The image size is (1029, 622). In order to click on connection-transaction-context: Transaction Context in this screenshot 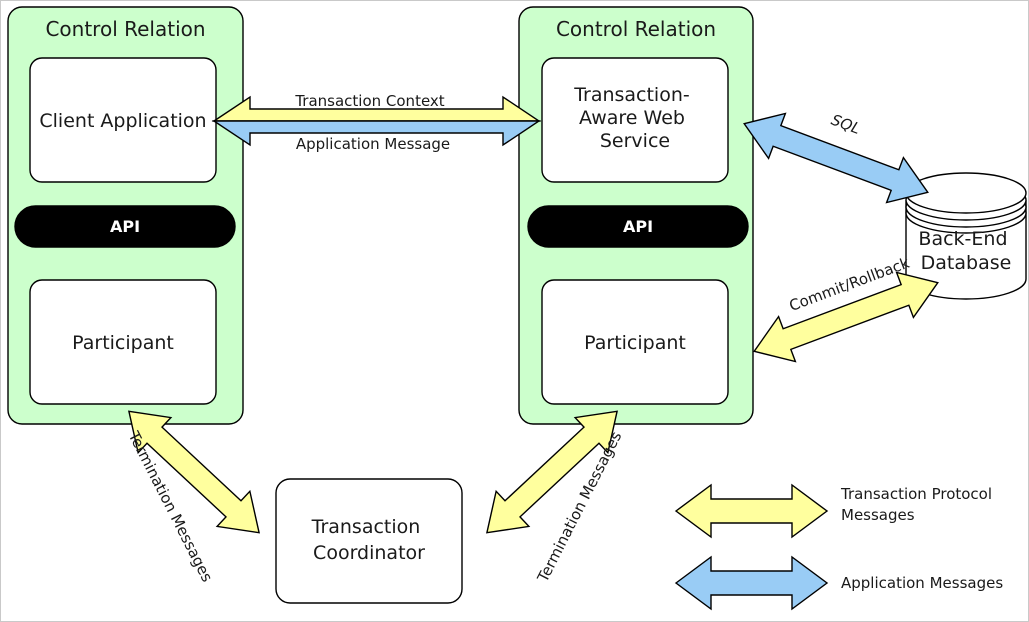, I will do `click(376, 107)`.